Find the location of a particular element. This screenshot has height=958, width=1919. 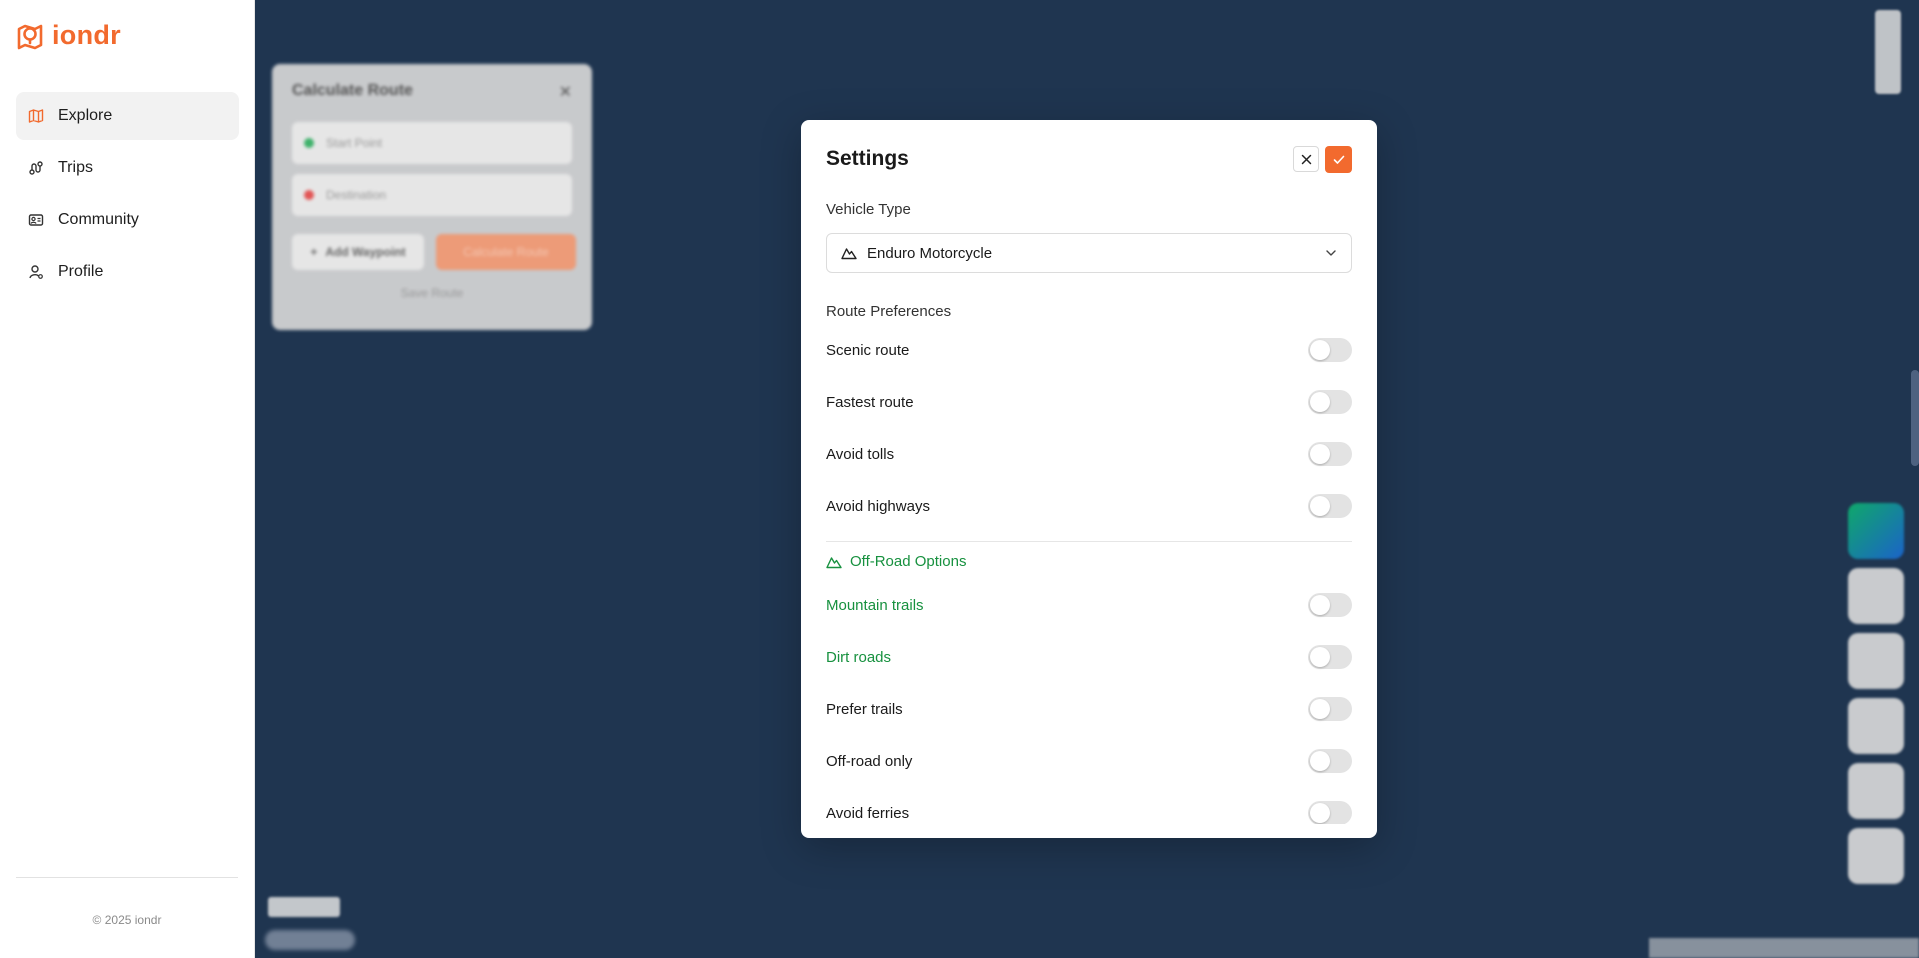

copyright-footer: © 2025 iondr is located at coordinates (127, 920).